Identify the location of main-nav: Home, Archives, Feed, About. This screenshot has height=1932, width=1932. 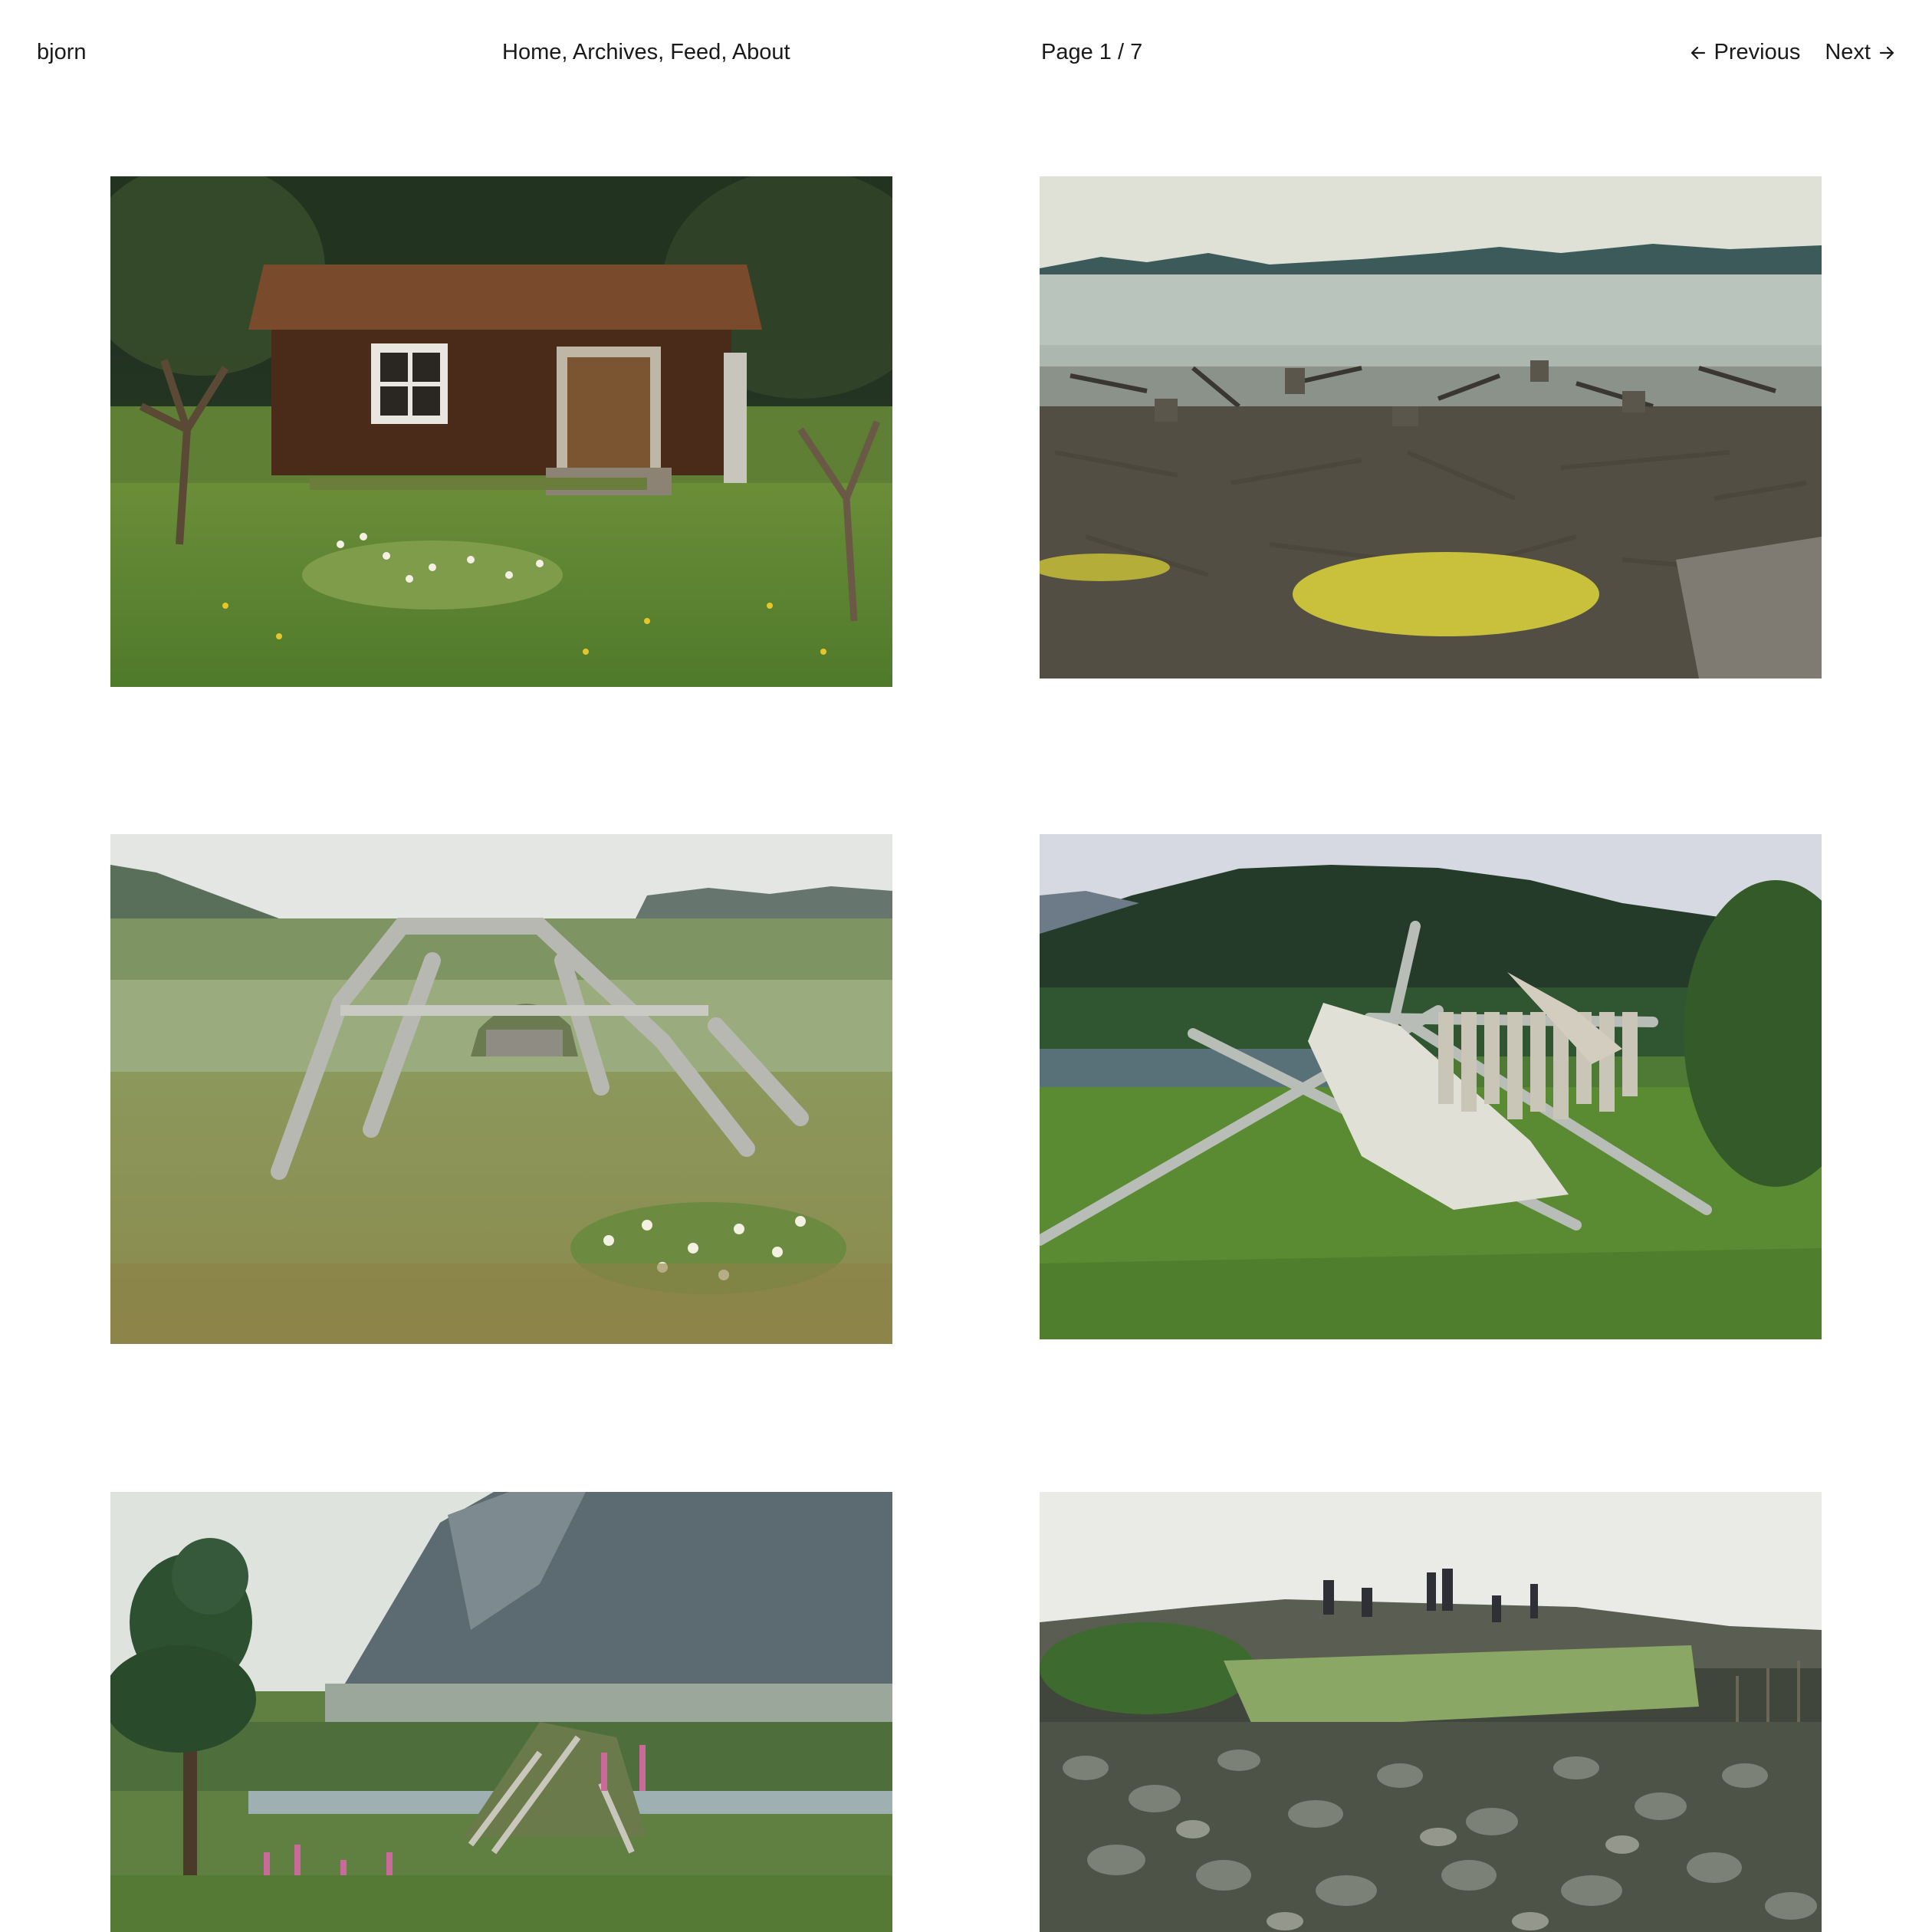
(646, 53).